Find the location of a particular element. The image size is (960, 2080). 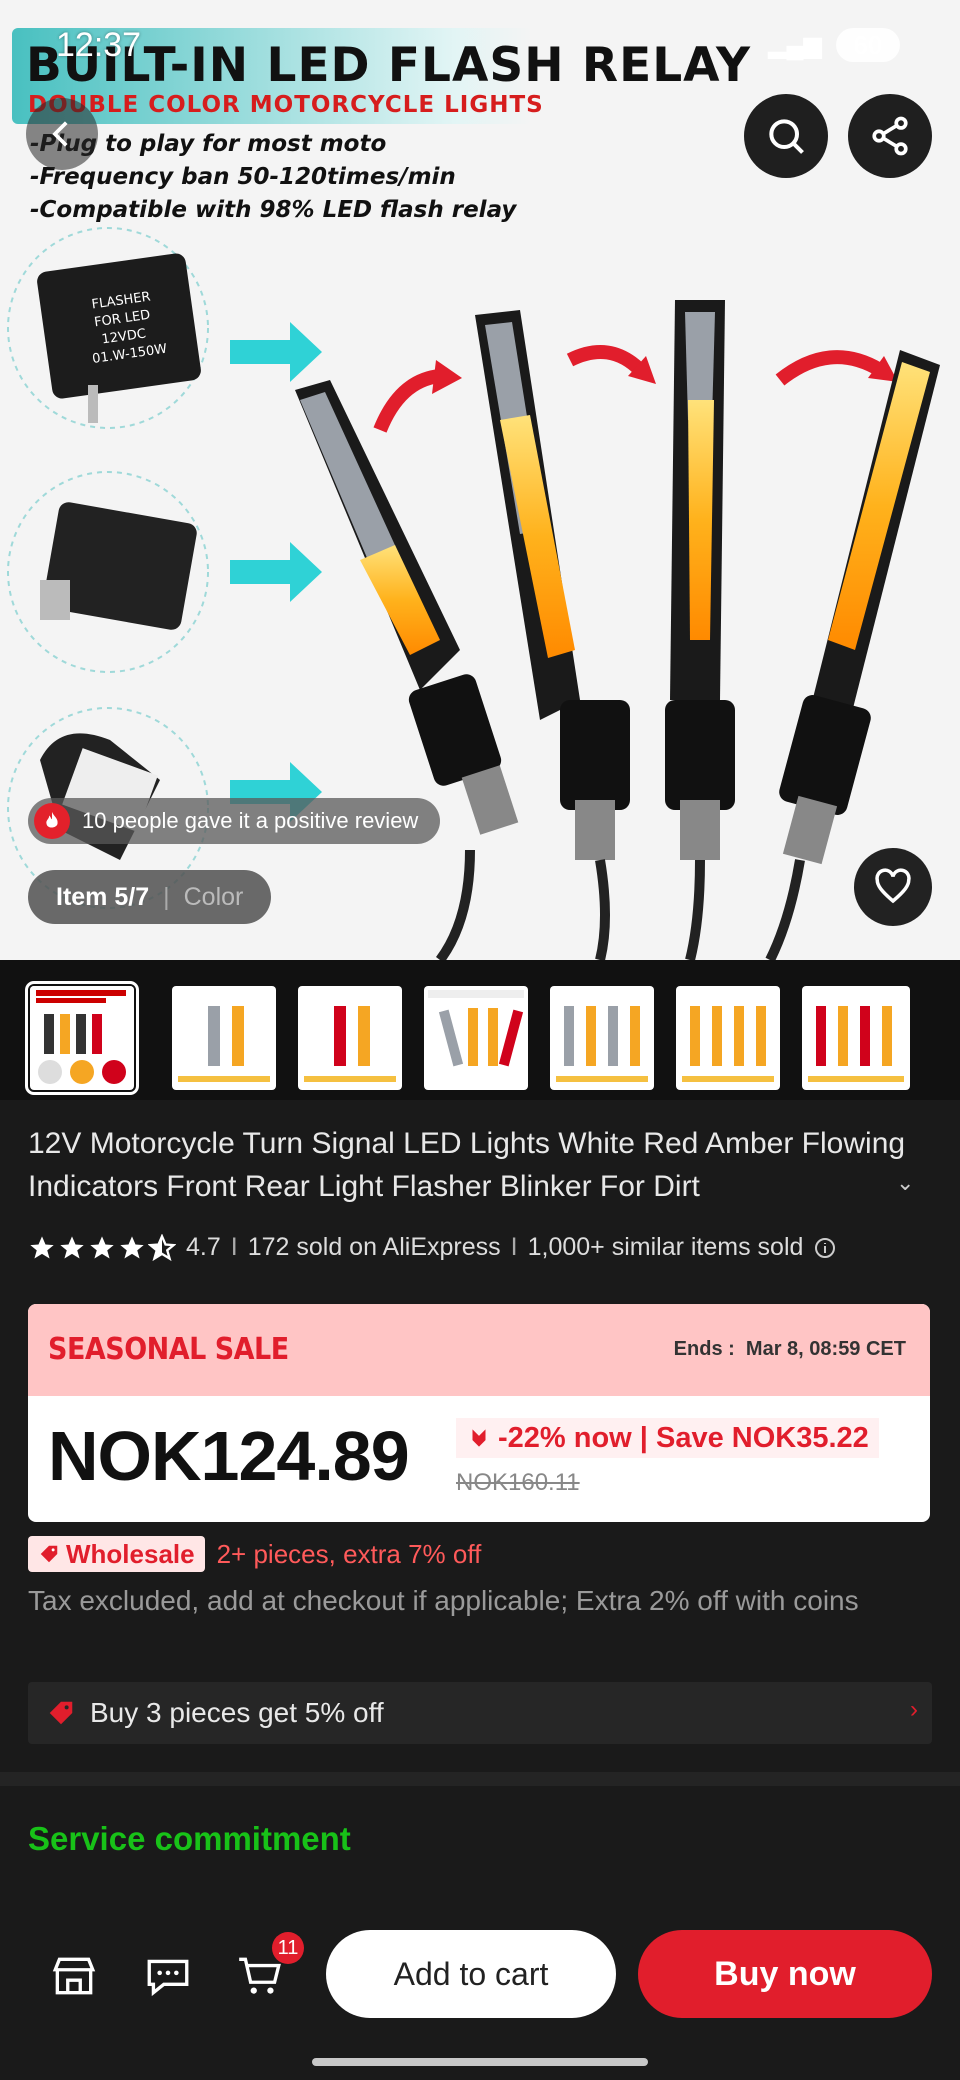

battery-icon: 60 is located at coordinates (868, 45).